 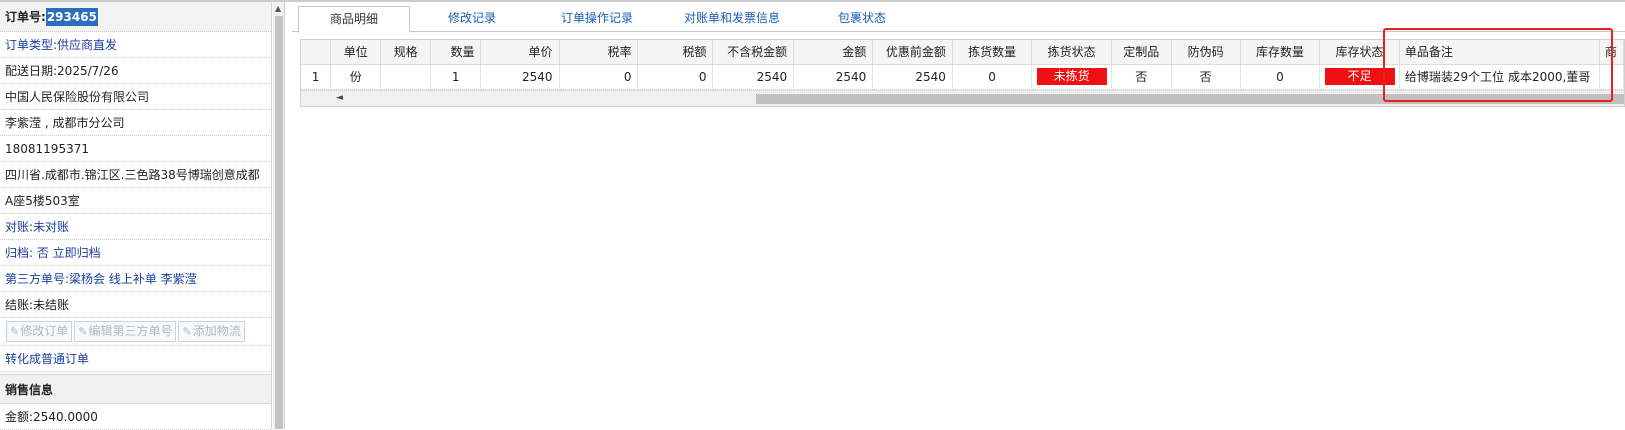 What do you see at coordinates (211, 331) in the screenshot?
I see `add-logistics-button: ✎添加物流` at bounding box center [211, 331].